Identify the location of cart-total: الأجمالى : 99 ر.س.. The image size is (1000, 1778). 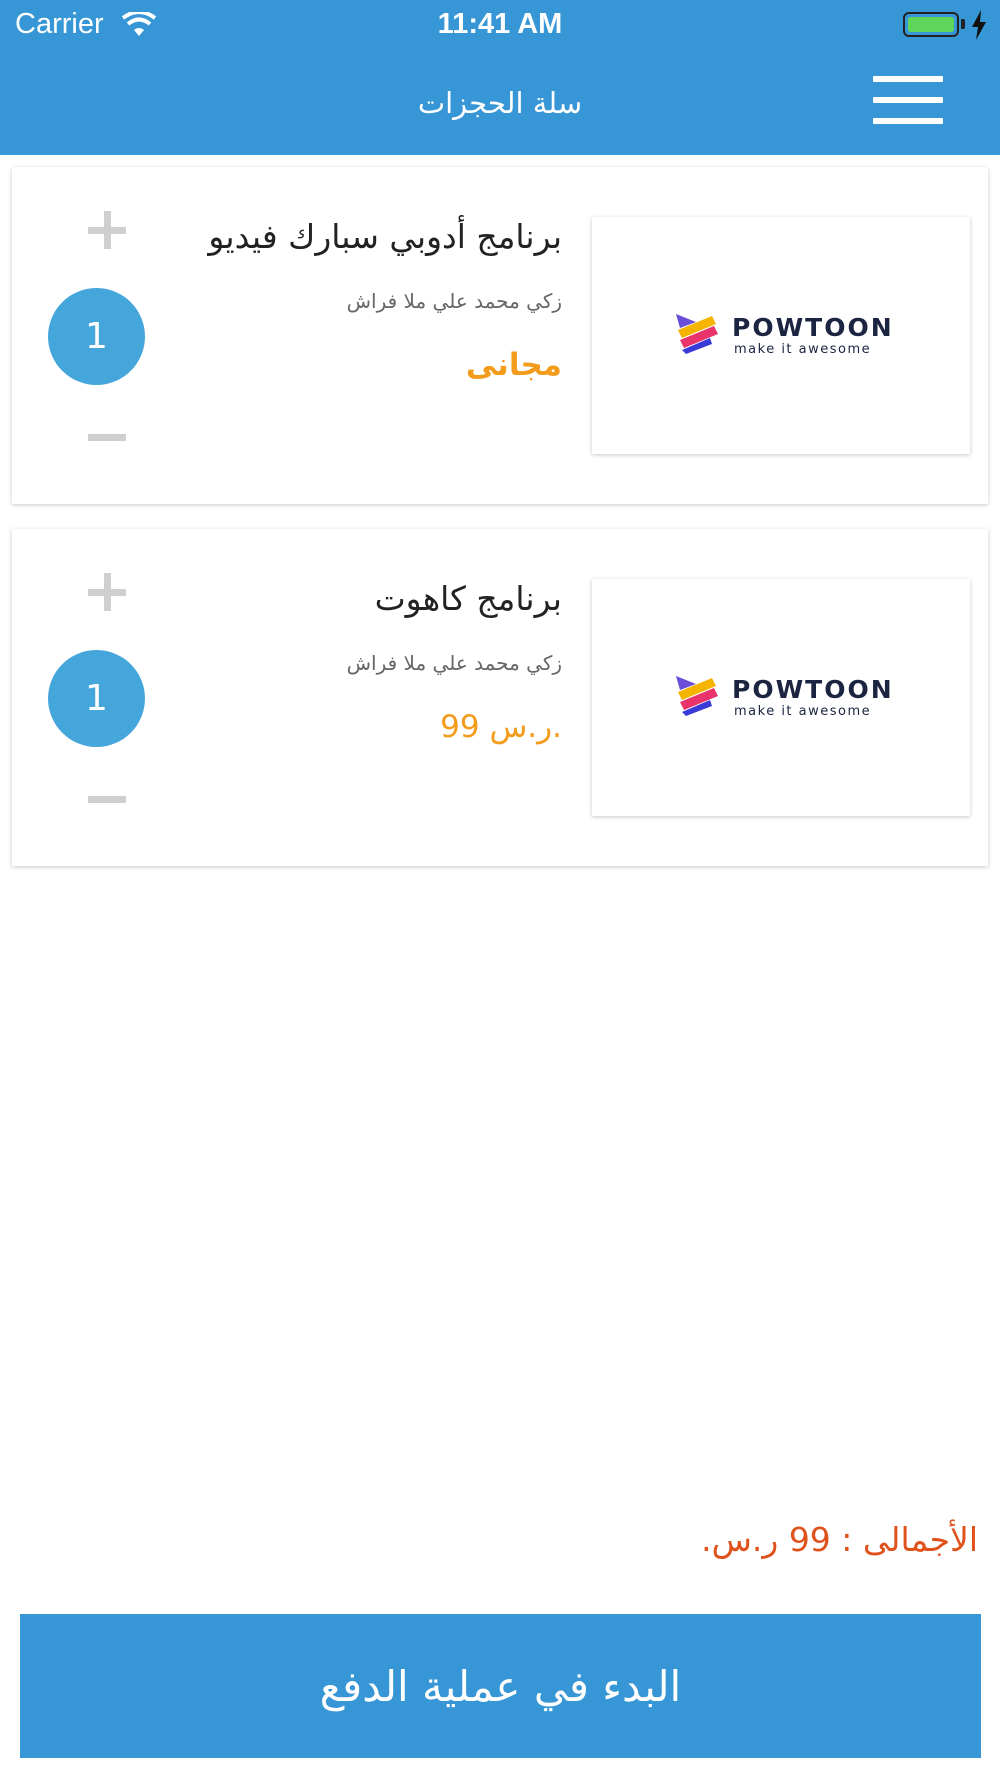
(839, 1539).